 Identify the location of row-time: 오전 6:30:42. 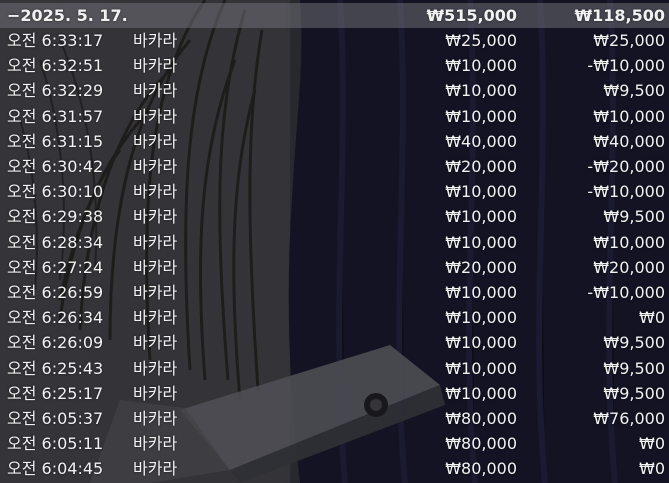
(55, 166).